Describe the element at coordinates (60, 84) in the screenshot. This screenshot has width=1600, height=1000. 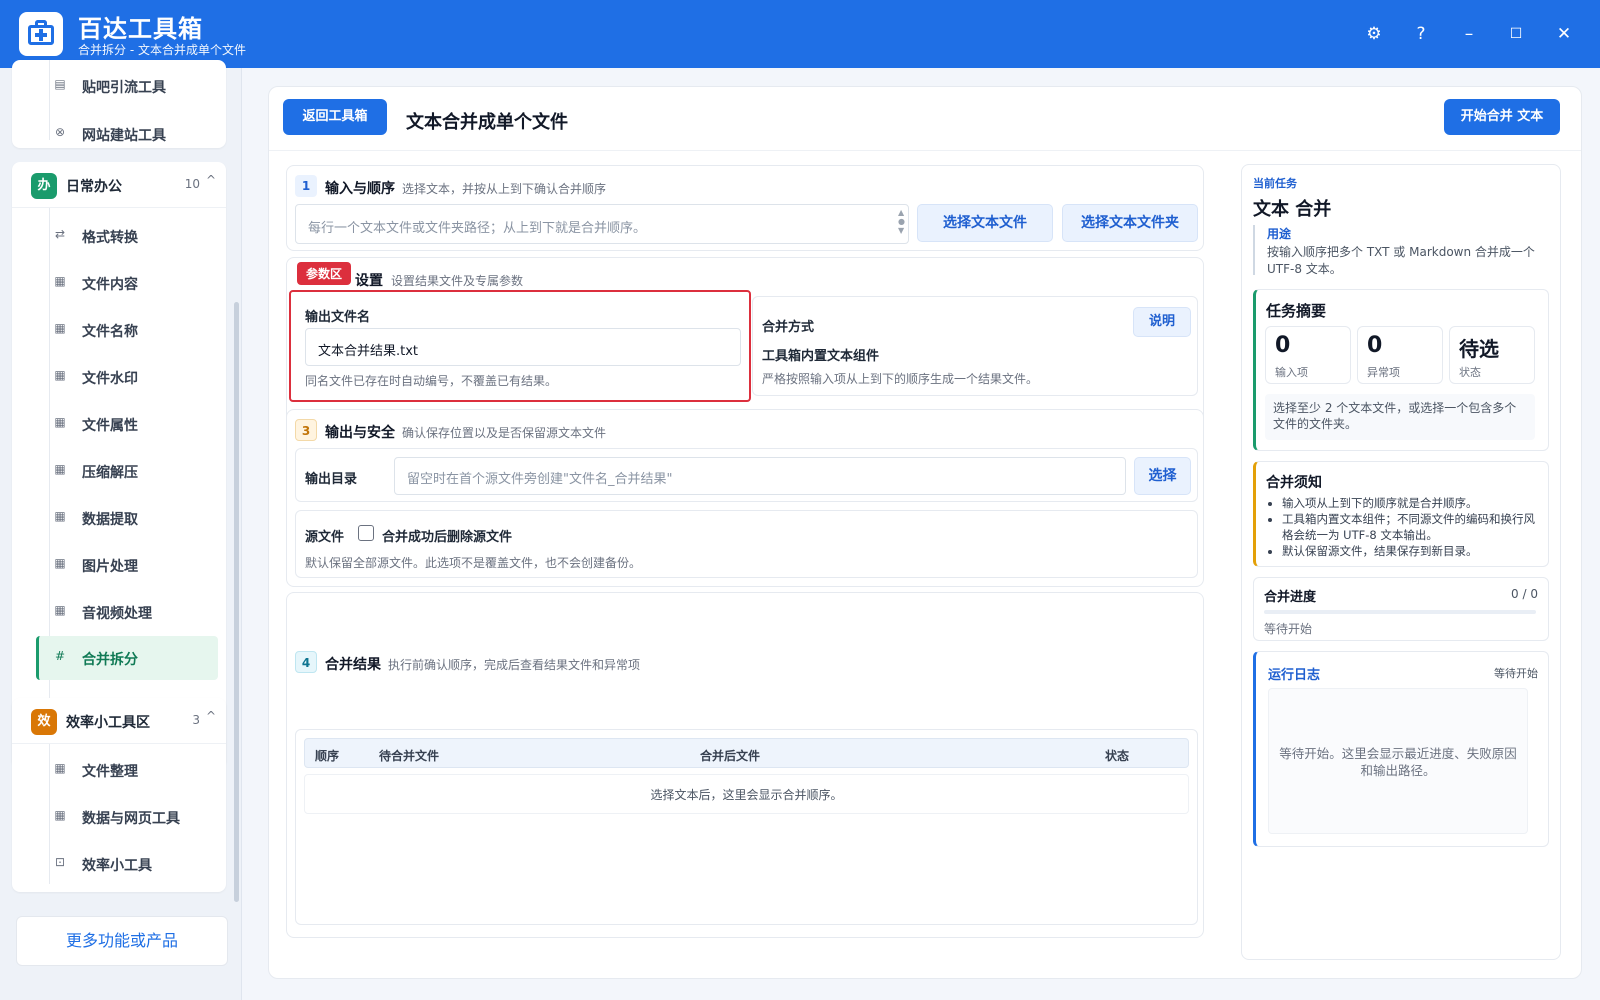
I see `document-icon: ▤` at that location.